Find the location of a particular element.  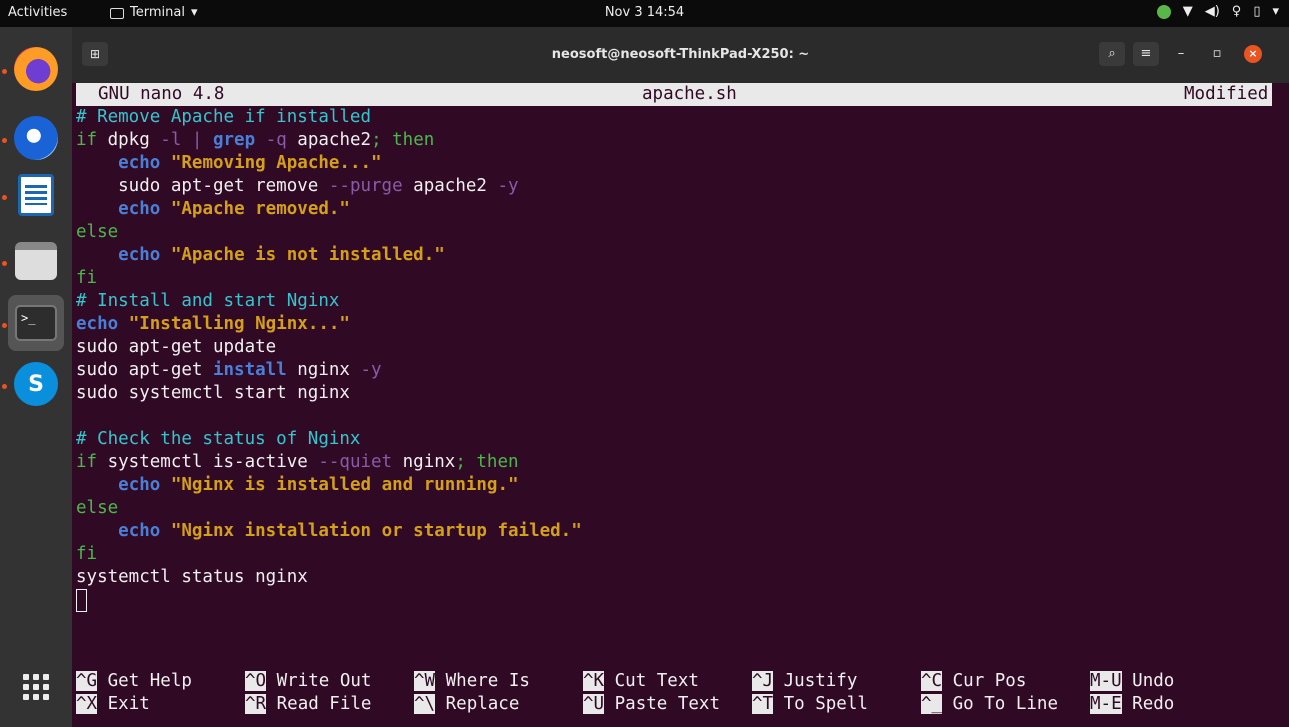

files-icon is located at coordinates (36, 261).